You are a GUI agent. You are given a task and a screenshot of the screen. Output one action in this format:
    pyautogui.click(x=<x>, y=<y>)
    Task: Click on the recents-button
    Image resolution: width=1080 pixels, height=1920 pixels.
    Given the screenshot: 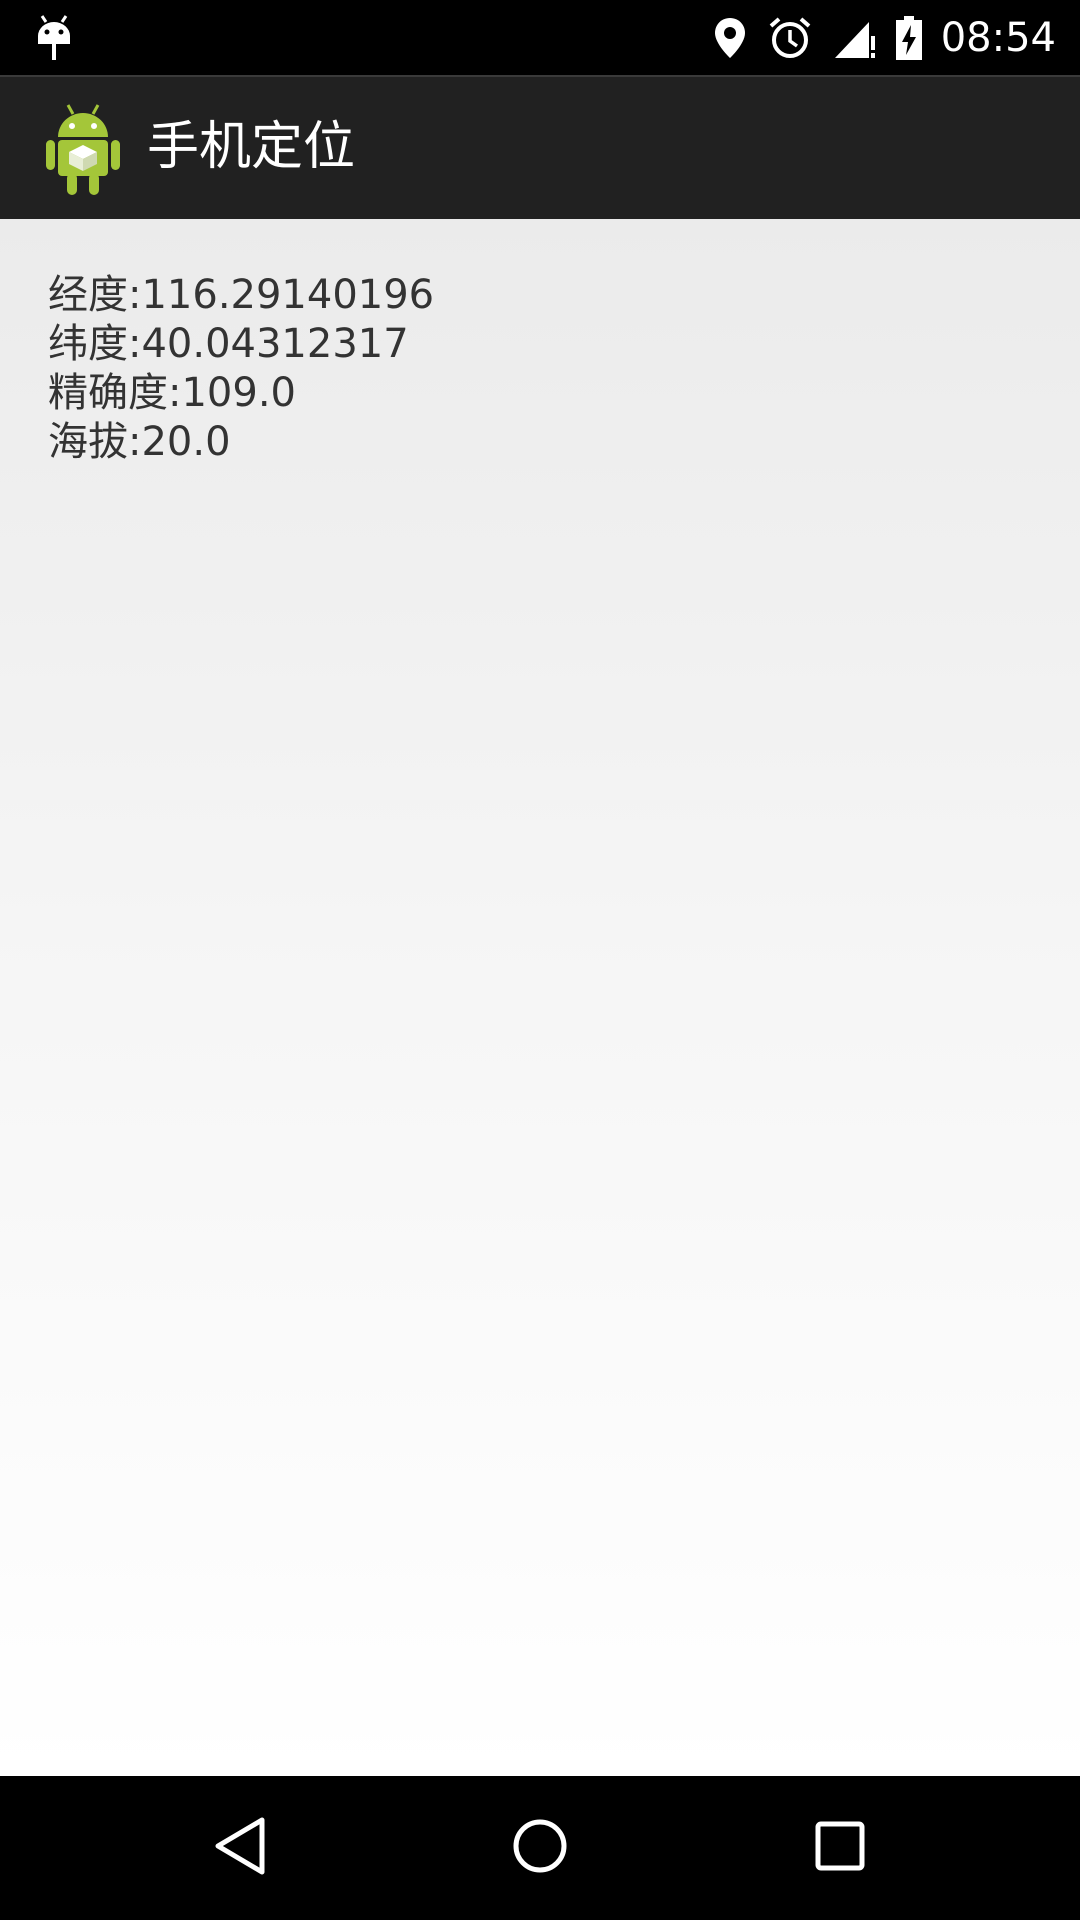 What is the action you would take?
    pyautogui.click(x=840, y=1848)
    